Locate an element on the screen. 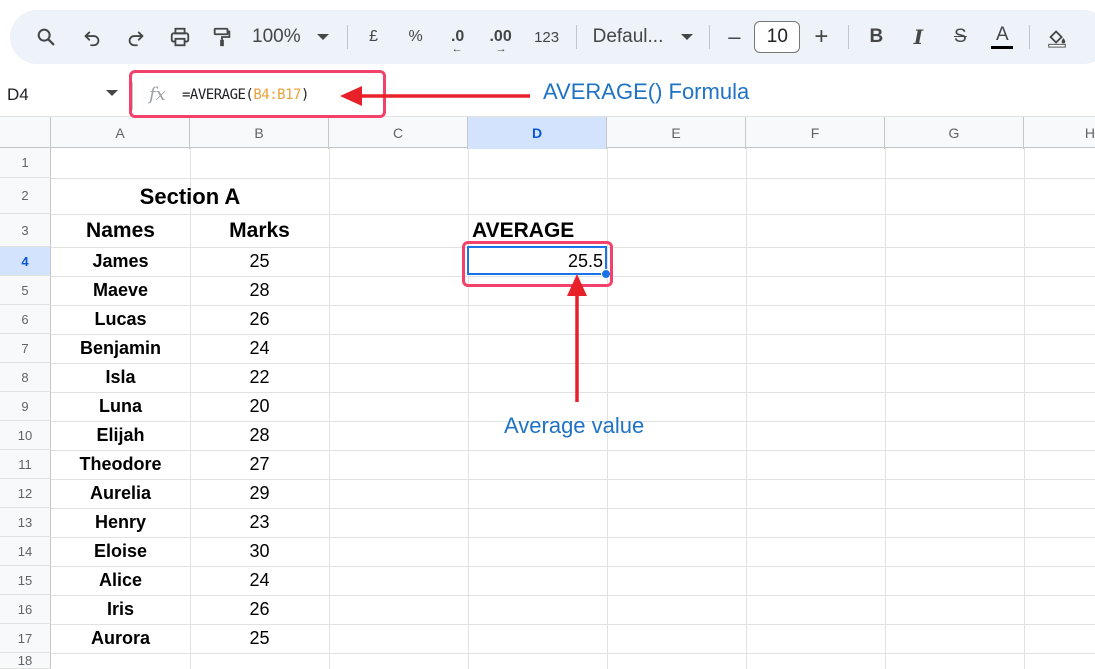 This screenshot has height=669, width=1095. cell-header-marks: Marks is located at coordinates (259, 230).